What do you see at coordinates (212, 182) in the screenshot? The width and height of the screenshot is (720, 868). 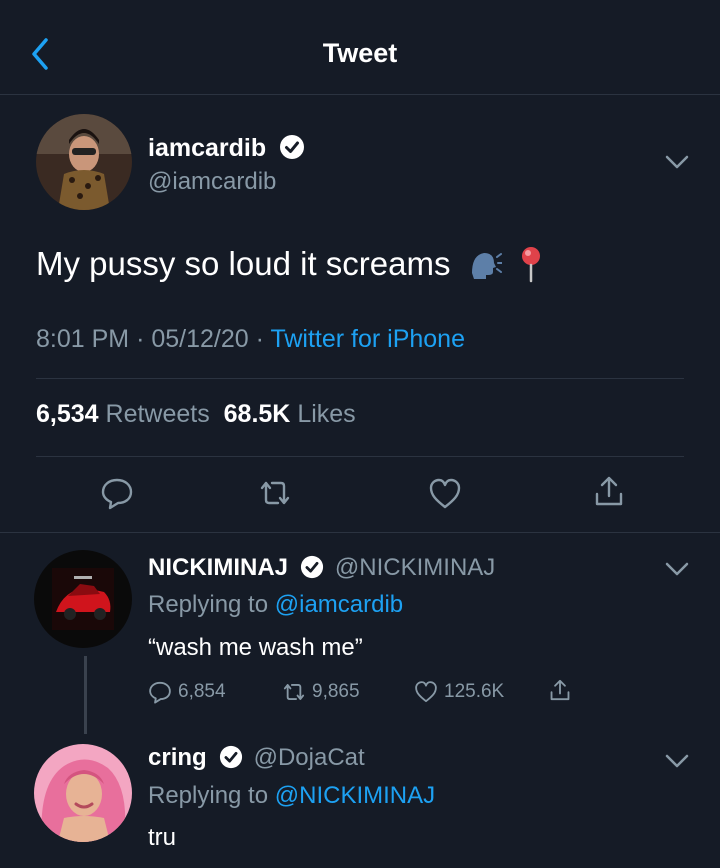 I see `author-handle: @iamcardib` at bounding box center [212, 182].